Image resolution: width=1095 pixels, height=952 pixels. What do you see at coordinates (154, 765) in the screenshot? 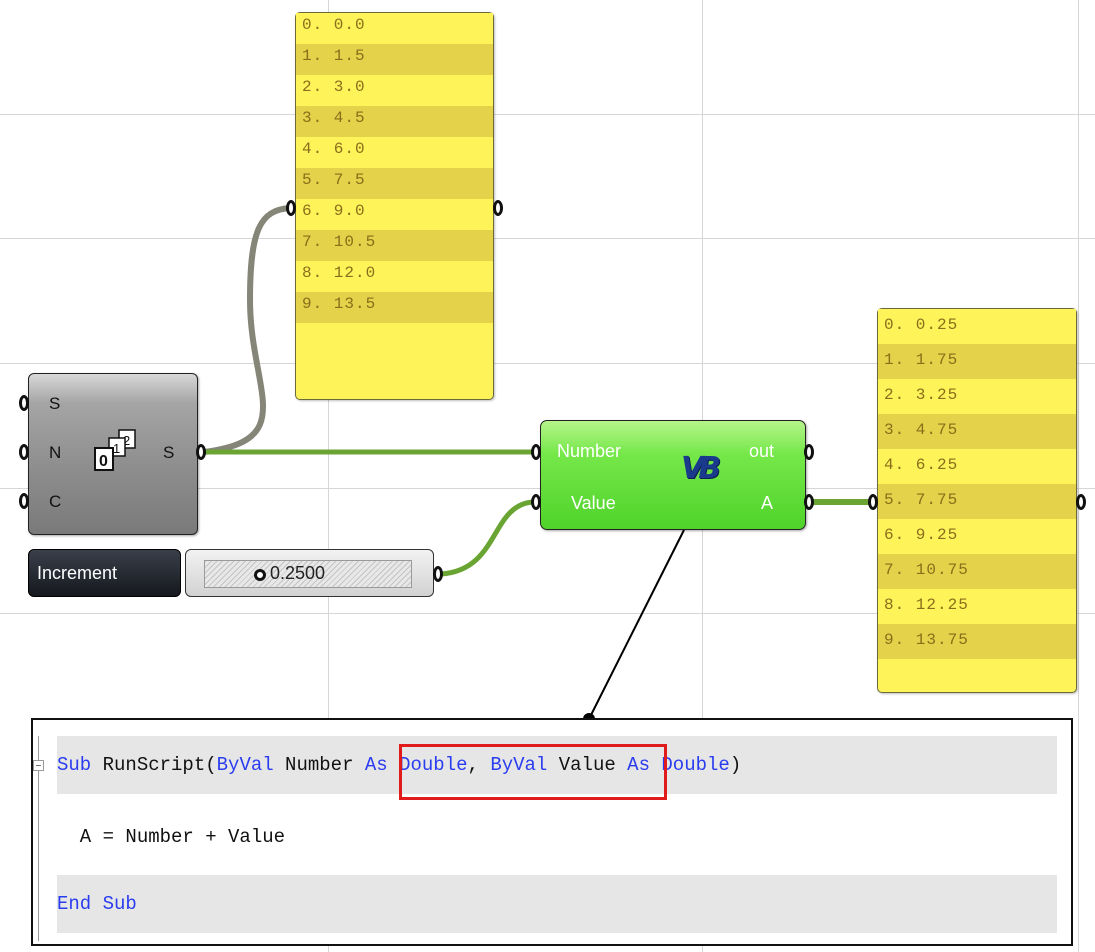
I see `code-text: RunScript(` at bounding box center [154, 765].